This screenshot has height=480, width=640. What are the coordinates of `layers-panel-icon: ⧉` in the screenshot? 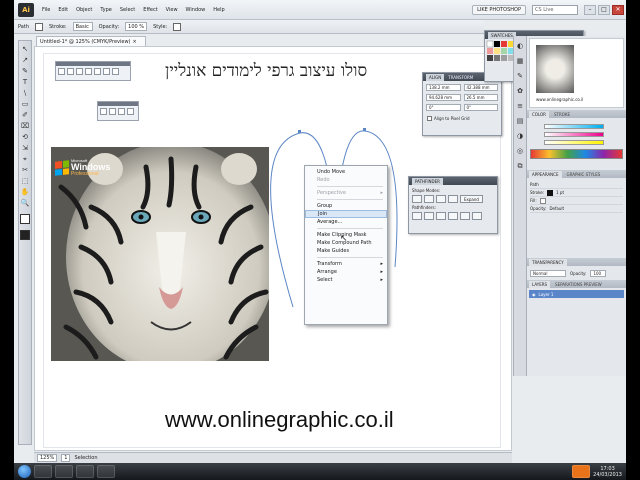 It's located at (520, 166).